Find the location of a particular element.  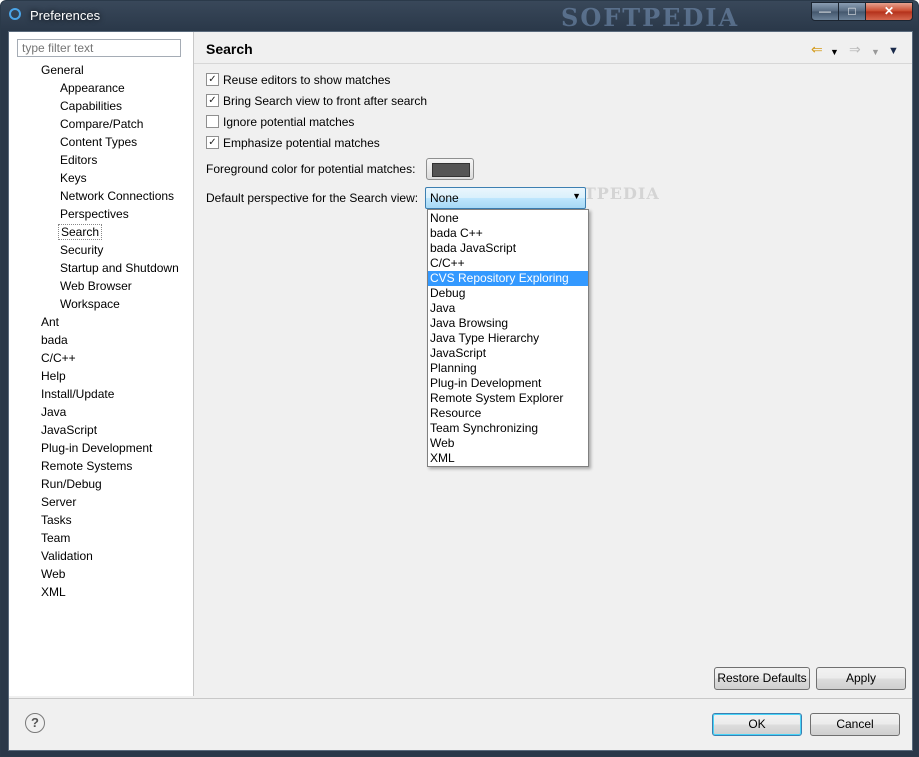

checkbox-label: Reuse editors to show matches is located at coordinates (307, 80).